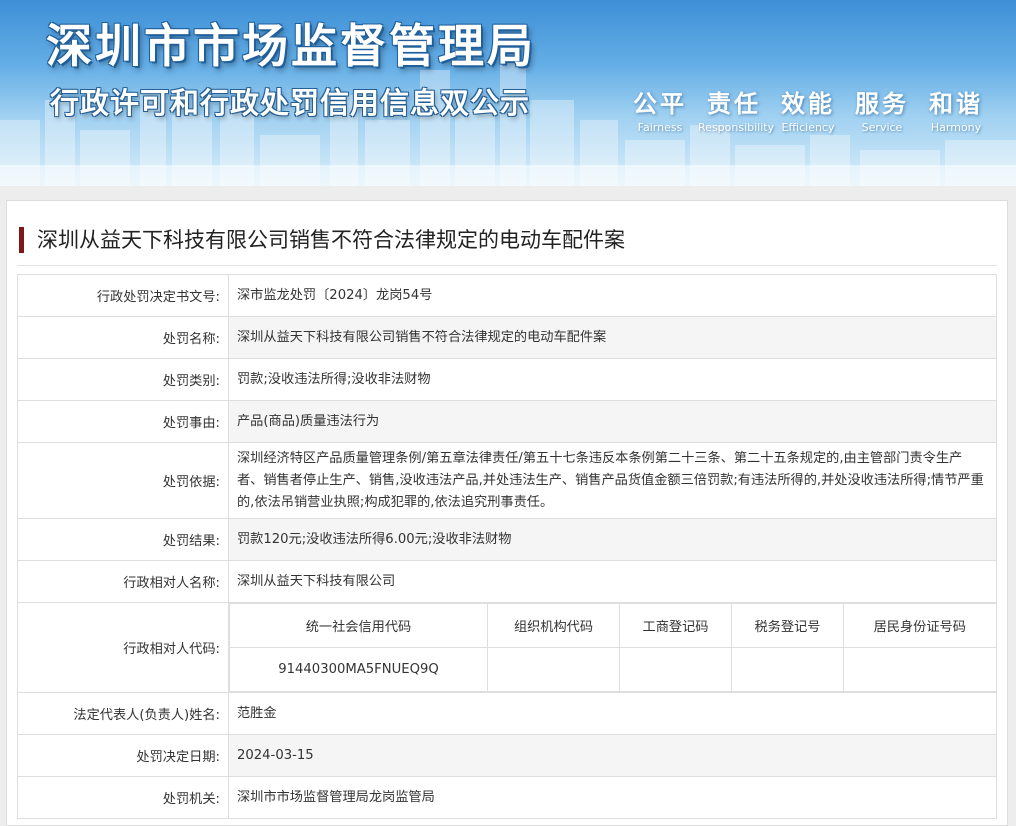  I want to click on site-subtitle: 行政许可和行政处罚信用信息双公示, so click(290, 103).